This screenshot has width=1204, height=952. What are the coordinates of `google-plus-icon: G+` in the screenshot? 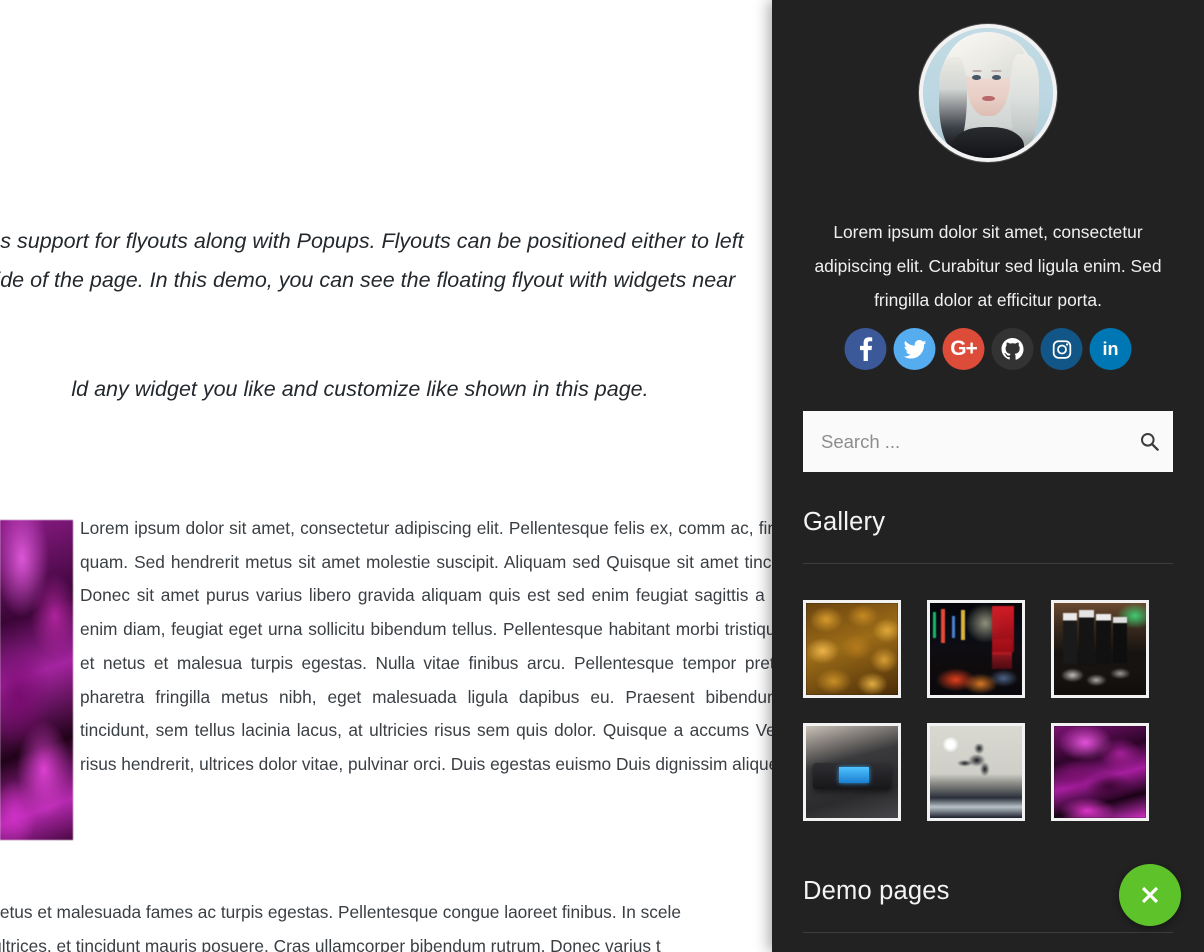 It's located at (963, 349).